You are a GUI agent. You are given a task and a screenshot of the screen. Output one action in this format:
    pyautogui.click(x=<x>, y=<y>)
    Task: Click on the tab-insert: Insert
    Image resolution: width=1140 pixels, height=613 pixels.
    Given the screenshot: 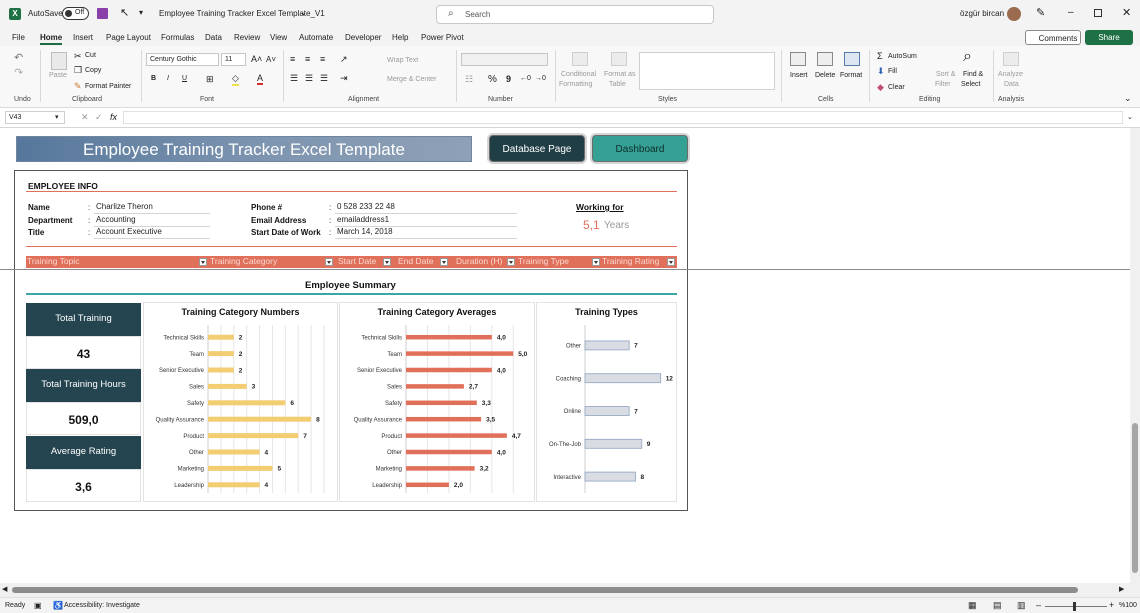 What is the action you would take?
    pyautogui.click(x=83, y=37)
    